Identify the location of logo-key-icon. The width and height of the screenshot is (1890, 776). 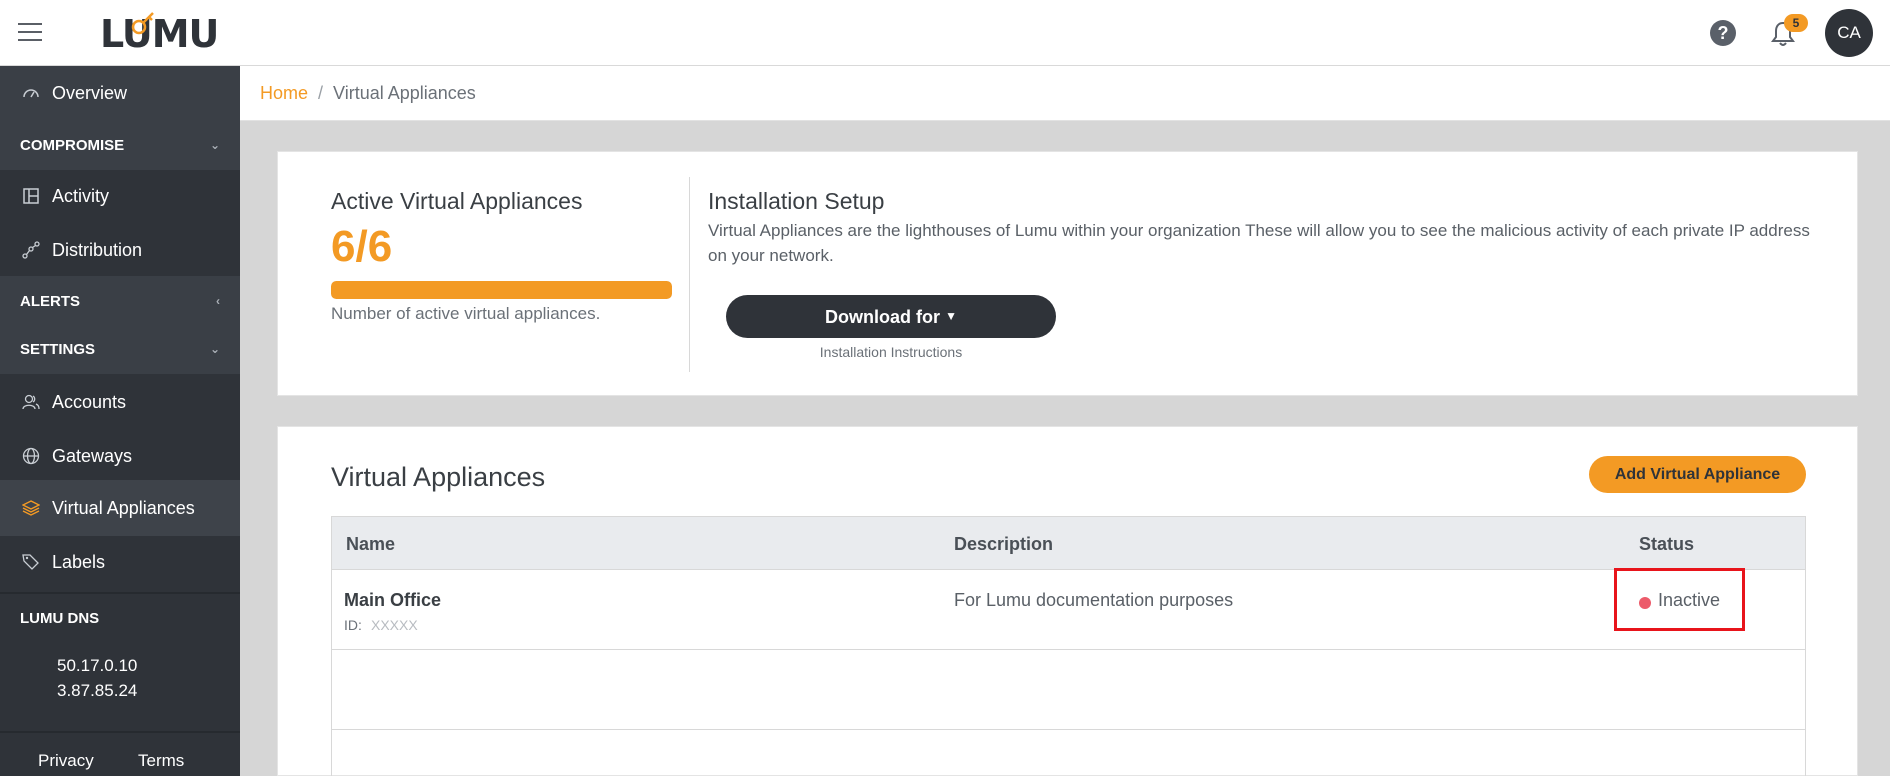
(142, 23).